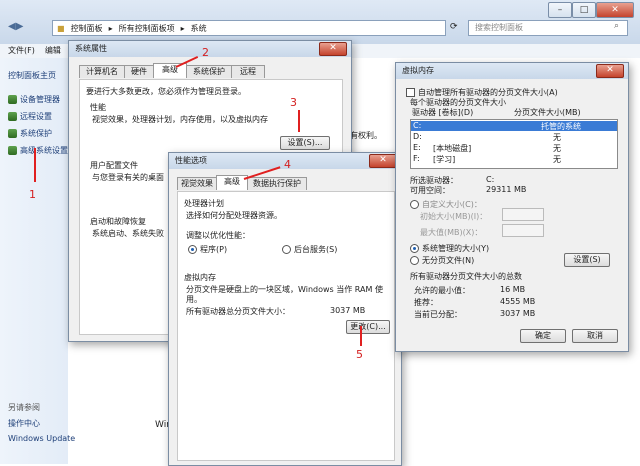 Image resolution: width=640 pixels, height=466 pixels. What do you see at coordinates (454, 216) in the screenshot?
I see `initial-size-label: 初始大小(MB)(I)：` at bounding box center [454, 216].